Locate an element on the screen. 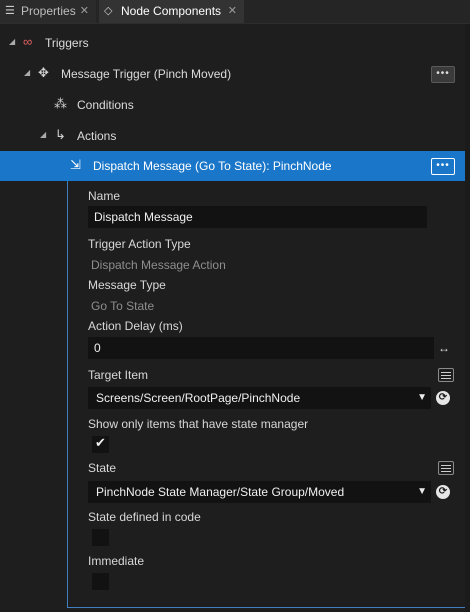 This screenshot has height=612, width=470. checkmark-icon: ✔ is located at coordinates (100, 442).